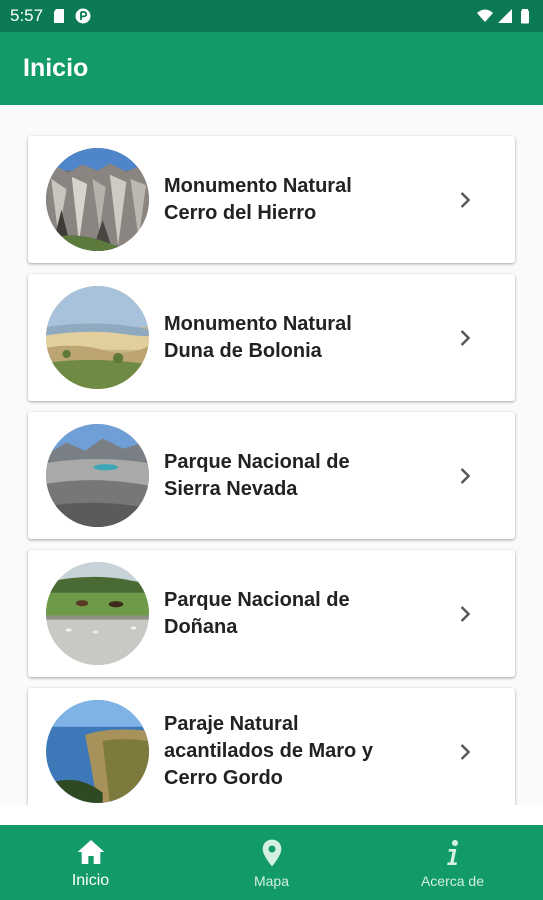 The image size is (543, 900). What do you see at coordinates (452, 852) in the screenshot?
I see `info-icon` at bounding box center [452, 852].